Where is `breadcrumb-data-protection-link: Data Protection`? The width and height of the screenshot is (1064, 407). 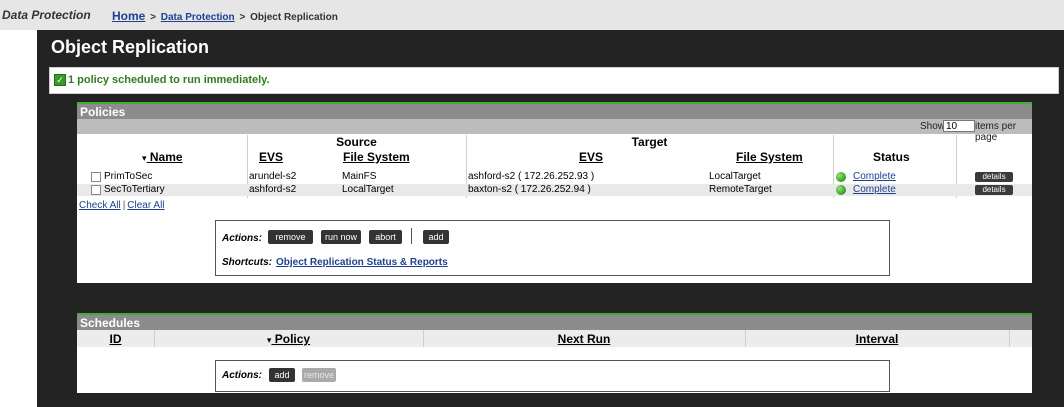 breadcrumb-data-protection-link: Data Protection is located at coordinates (198, 17).